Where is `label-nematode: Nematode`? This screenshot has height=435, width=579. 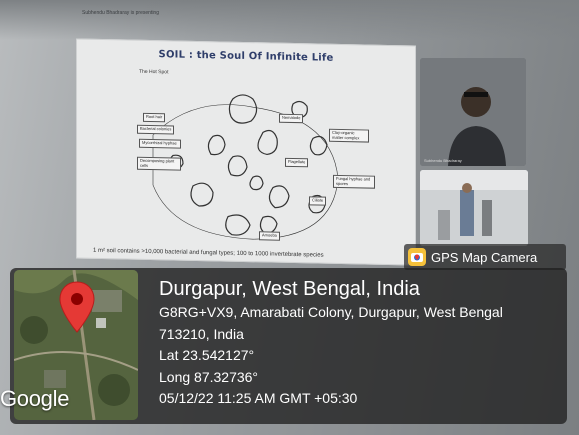 label-nematode: Nematode is located at coordinates (291, 118).